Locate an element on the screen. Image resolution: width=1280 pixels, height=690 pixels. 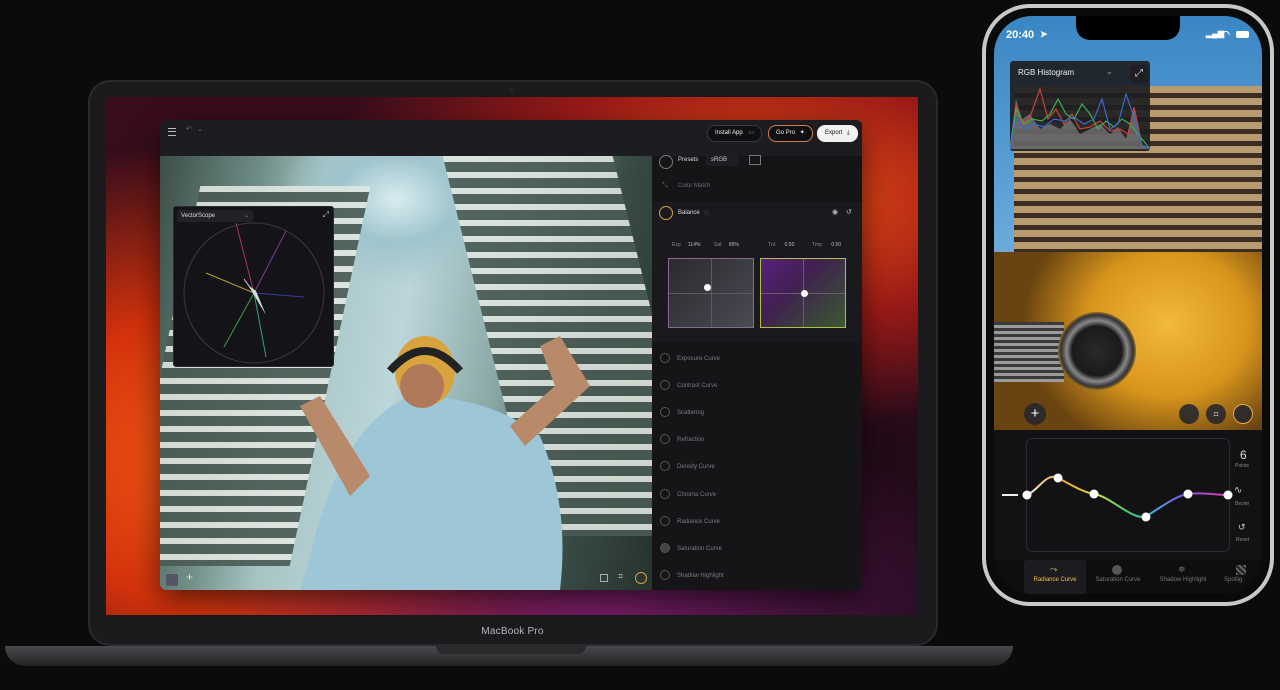
vectorscope-panel: VectorScope ⌄ ⤢ is located at coordinates (253, 286).